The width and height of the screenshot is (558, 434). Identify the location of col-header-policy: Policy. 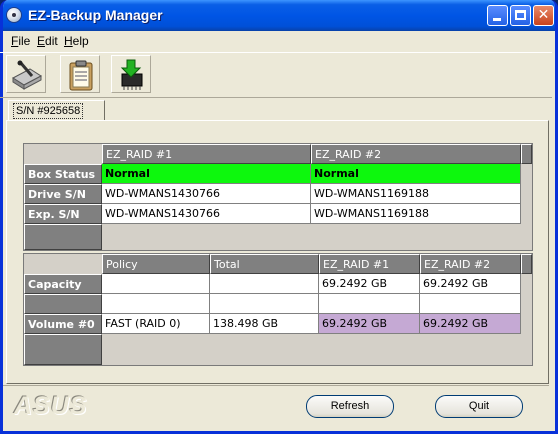
(156, 264).